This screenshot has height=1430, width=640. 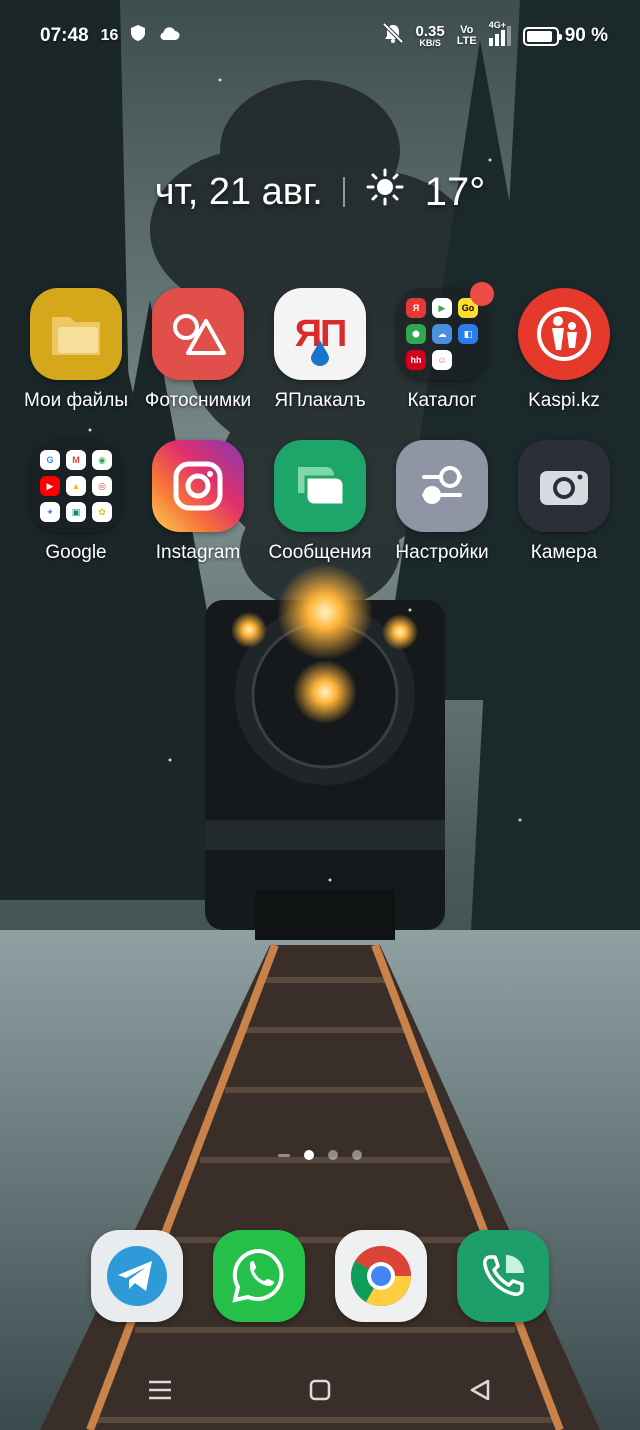 What do you see at coordinates (586, 35) in the screenshot?
I see `battery-percent: 90 %` at bounding box center [586, 35].